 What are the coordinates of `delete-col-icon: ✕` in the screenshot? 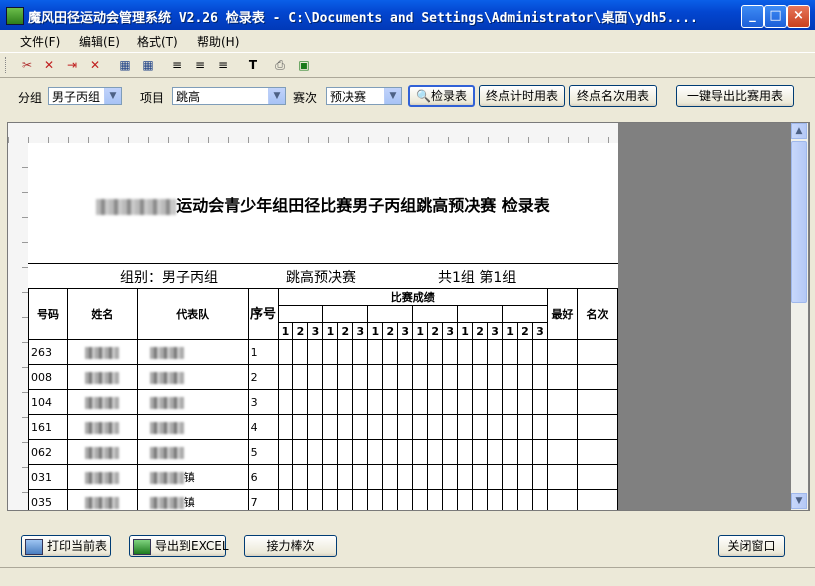 It's located at (95, 65).